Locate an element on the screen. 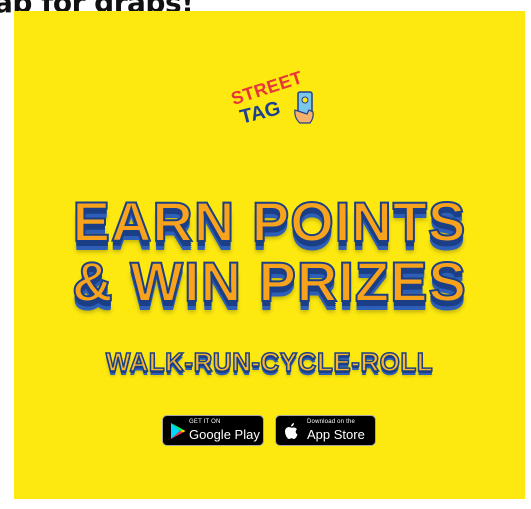 The width and height of the screenshot is (531, 509). apple-badge-big-text: App Store is located at coordinates (336, 434).